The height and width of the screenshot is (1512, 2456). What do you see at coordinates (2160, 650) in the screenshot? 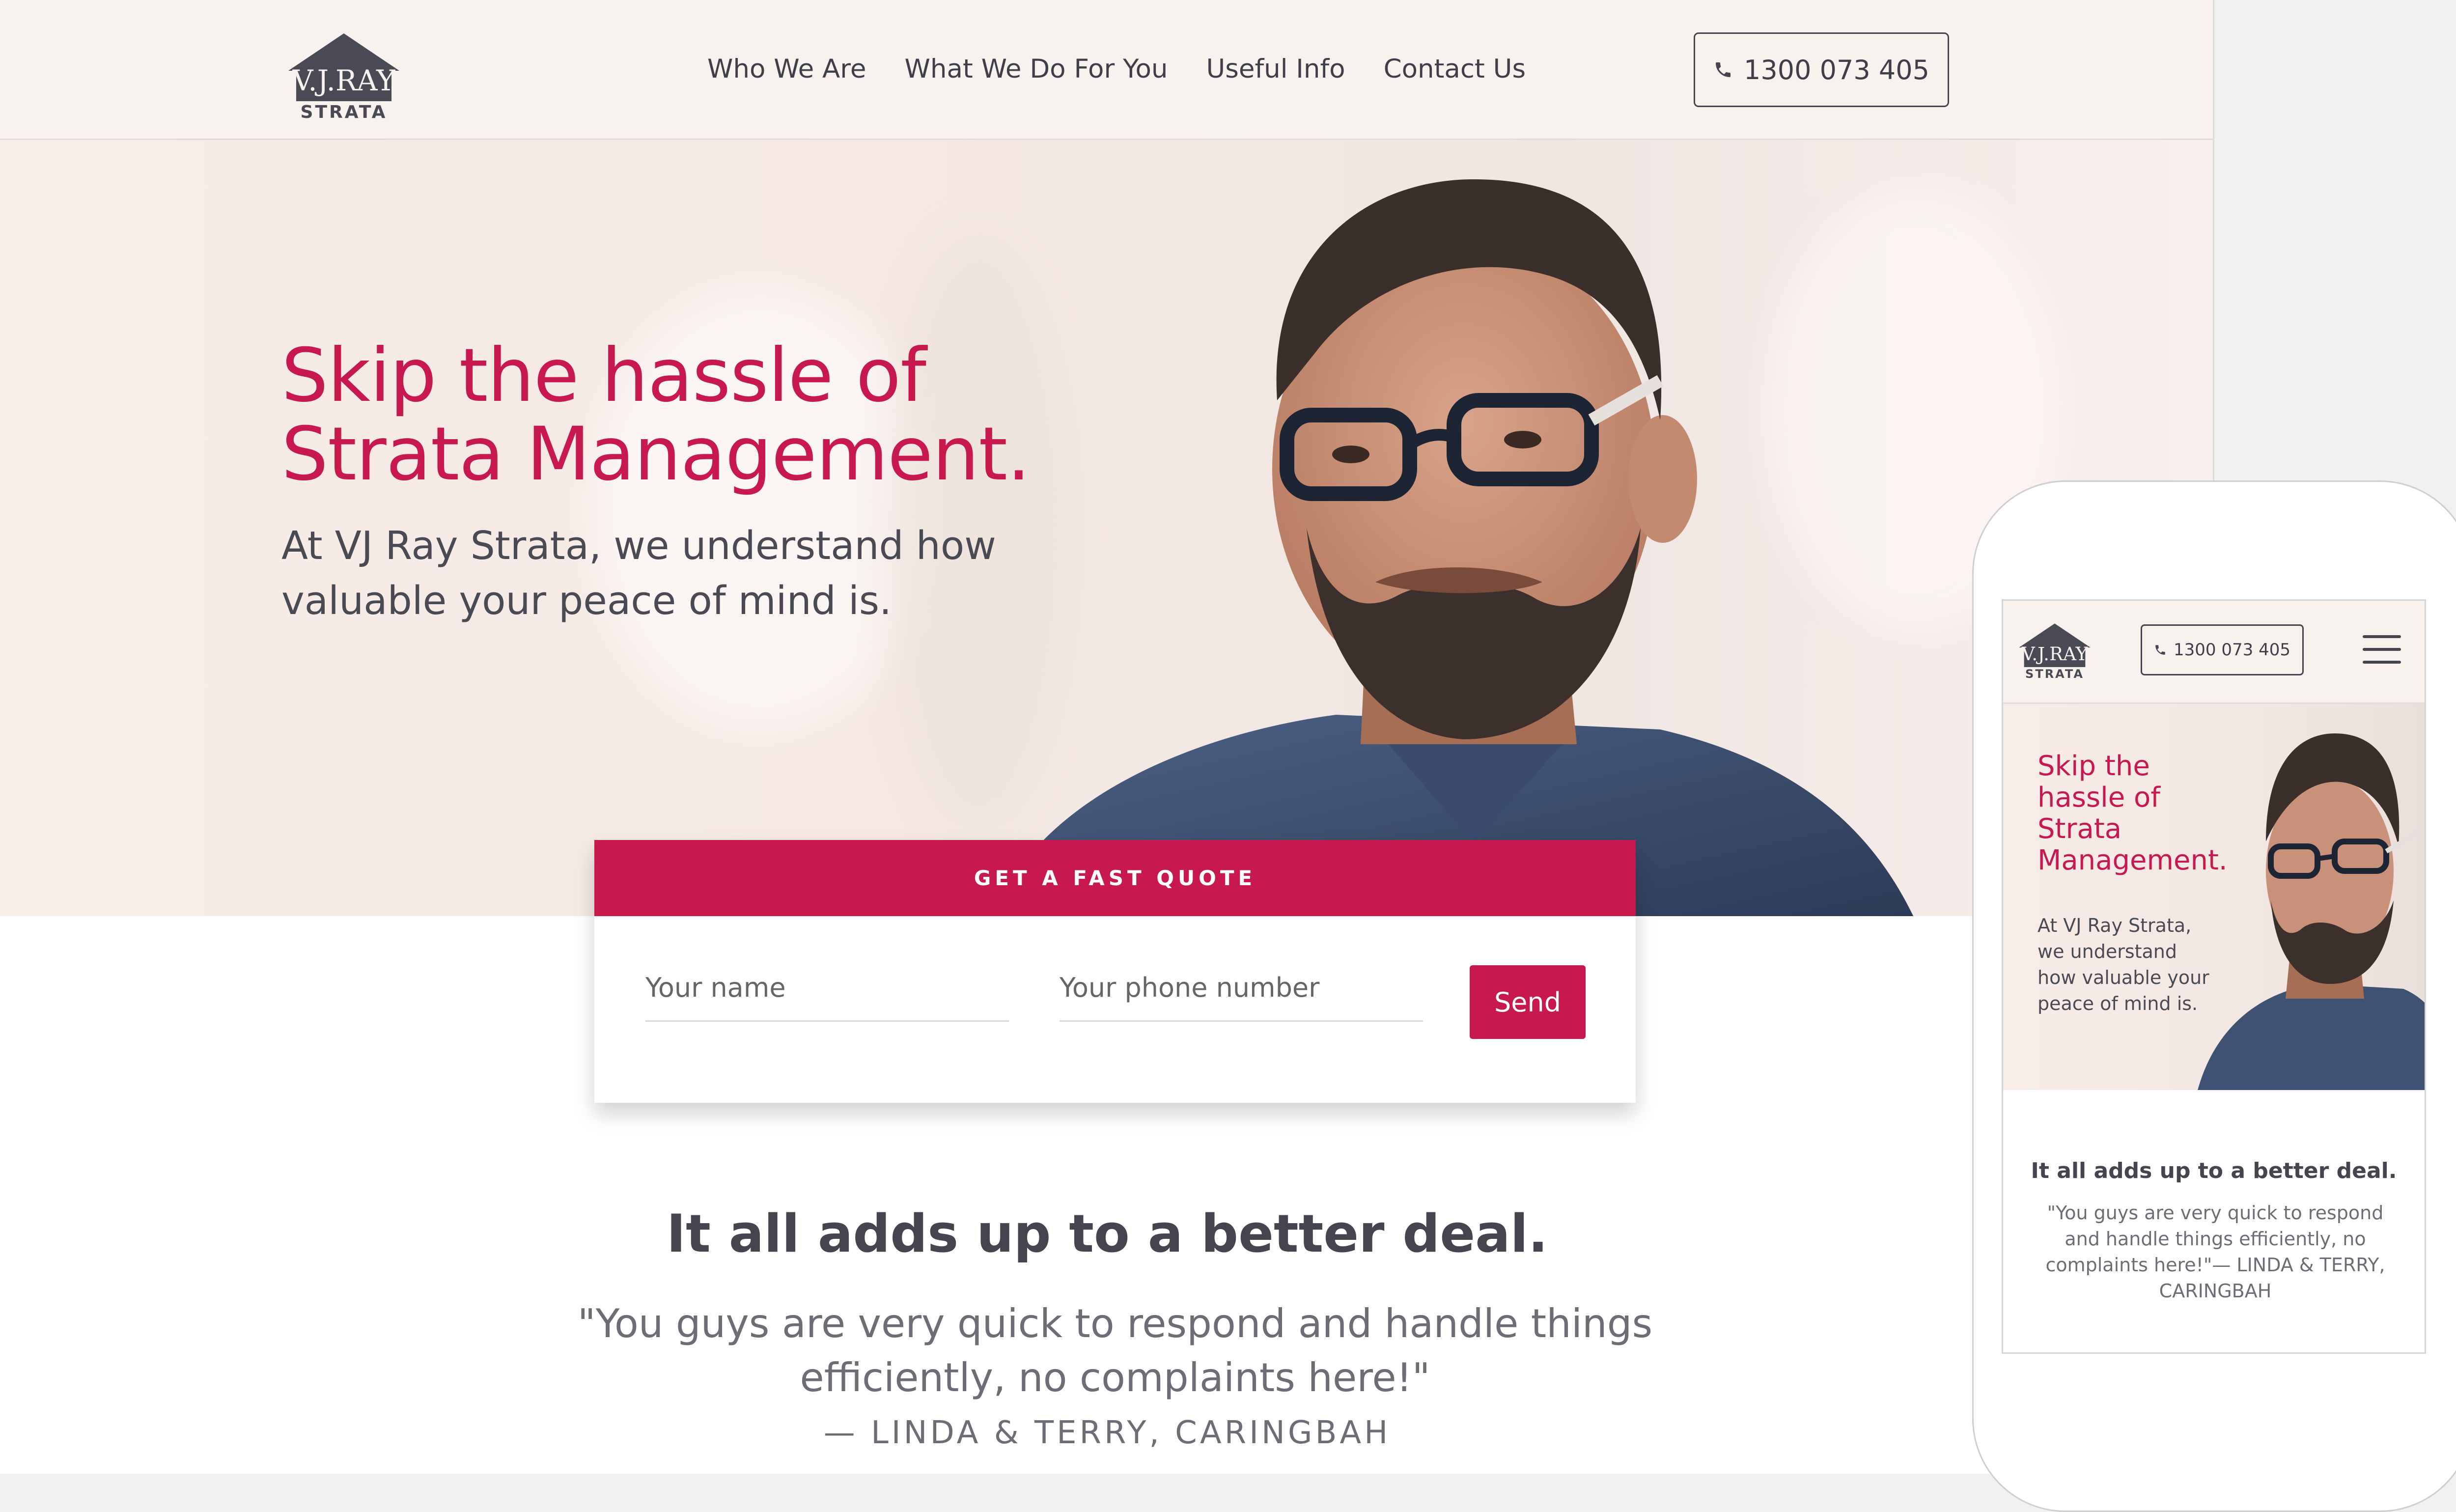
I see `mobile-phone-icon` at bounding box center [2160, 650].